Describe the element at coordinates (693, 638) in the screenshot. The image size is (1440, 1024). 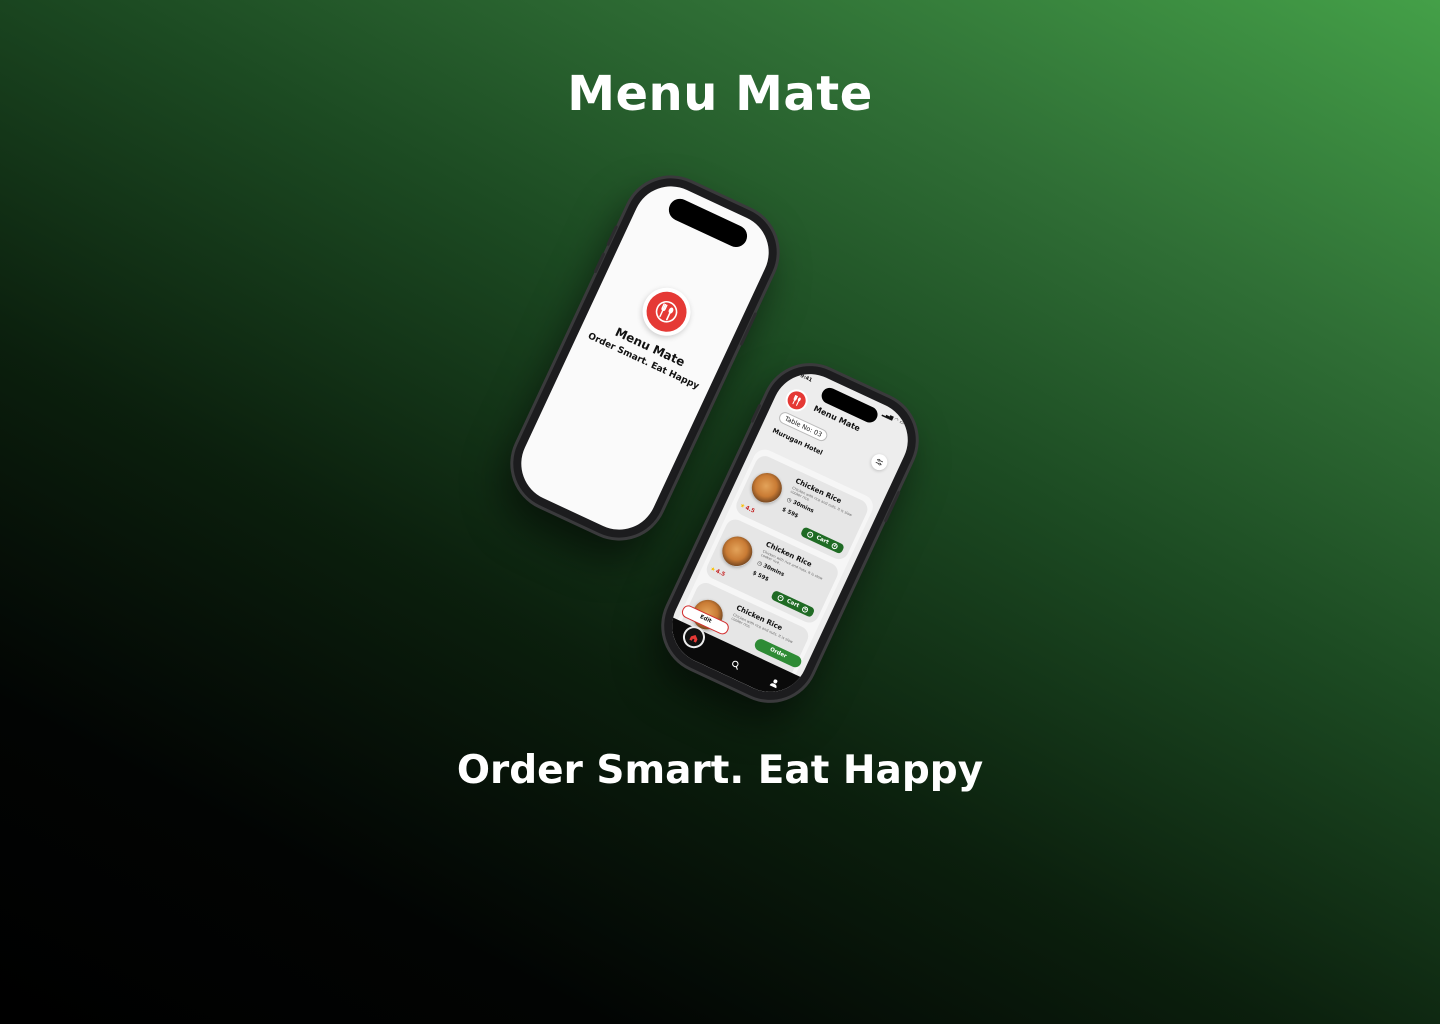
I see `home-icon` at that location.